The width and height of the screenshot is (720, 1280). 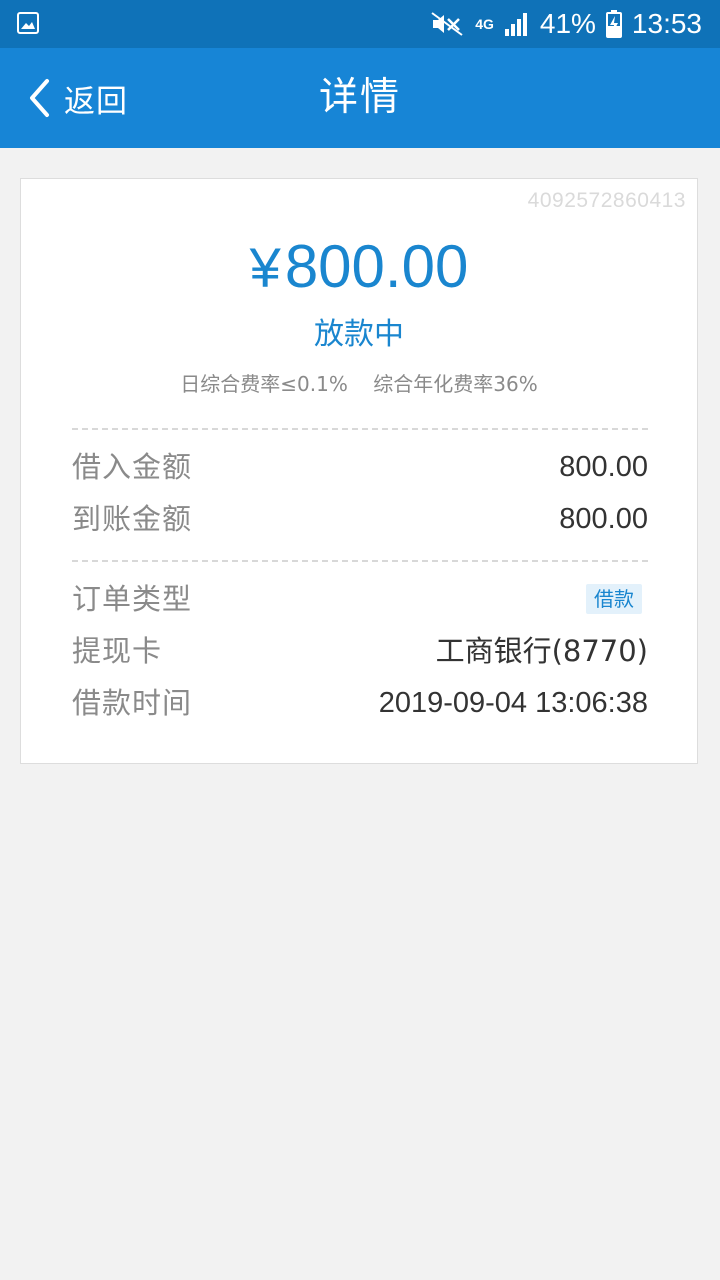 I want to click on loan-amount: ¥800.00, so click(x=359, y=267).